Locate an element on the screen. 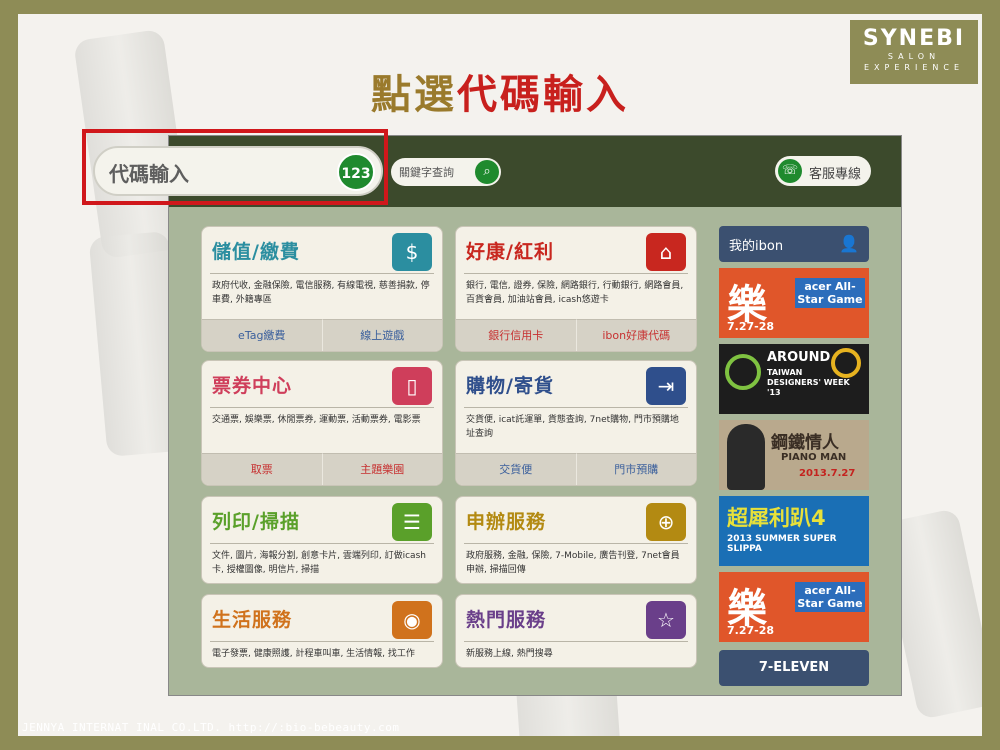 Image resolution: width=1000 pixels, height=750 pixels. my-ibon-label: 我的ibon is located at coordinates (756, 246).